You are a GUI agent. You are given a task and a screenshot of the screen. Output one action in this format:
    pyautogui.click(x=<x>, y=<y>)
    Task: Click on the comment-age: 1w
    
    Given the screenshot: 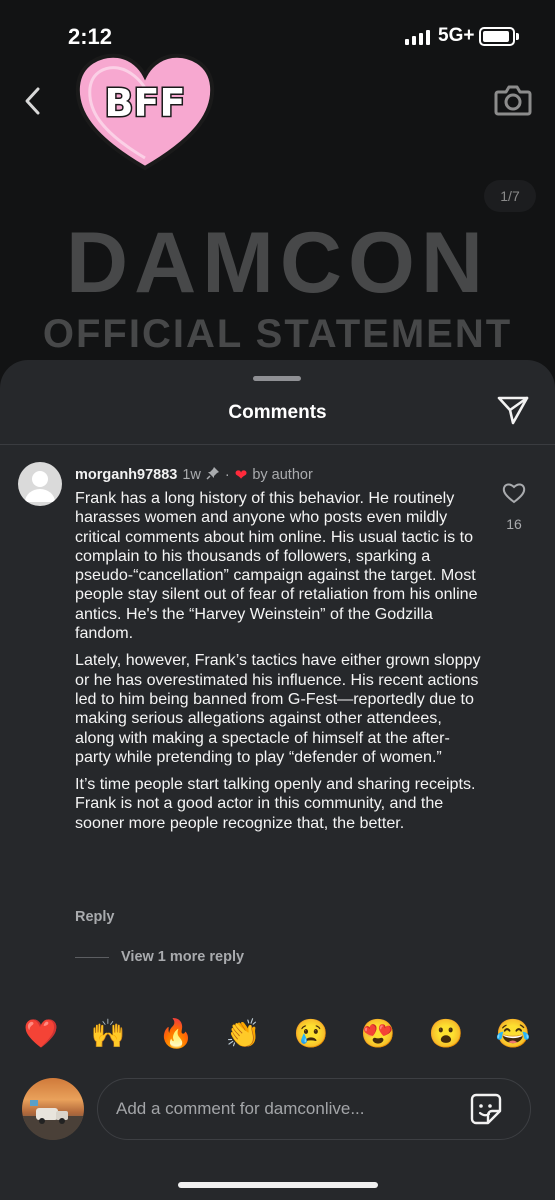 What is the action you would take?
    pyautogui.click(x=191, y=475)
    